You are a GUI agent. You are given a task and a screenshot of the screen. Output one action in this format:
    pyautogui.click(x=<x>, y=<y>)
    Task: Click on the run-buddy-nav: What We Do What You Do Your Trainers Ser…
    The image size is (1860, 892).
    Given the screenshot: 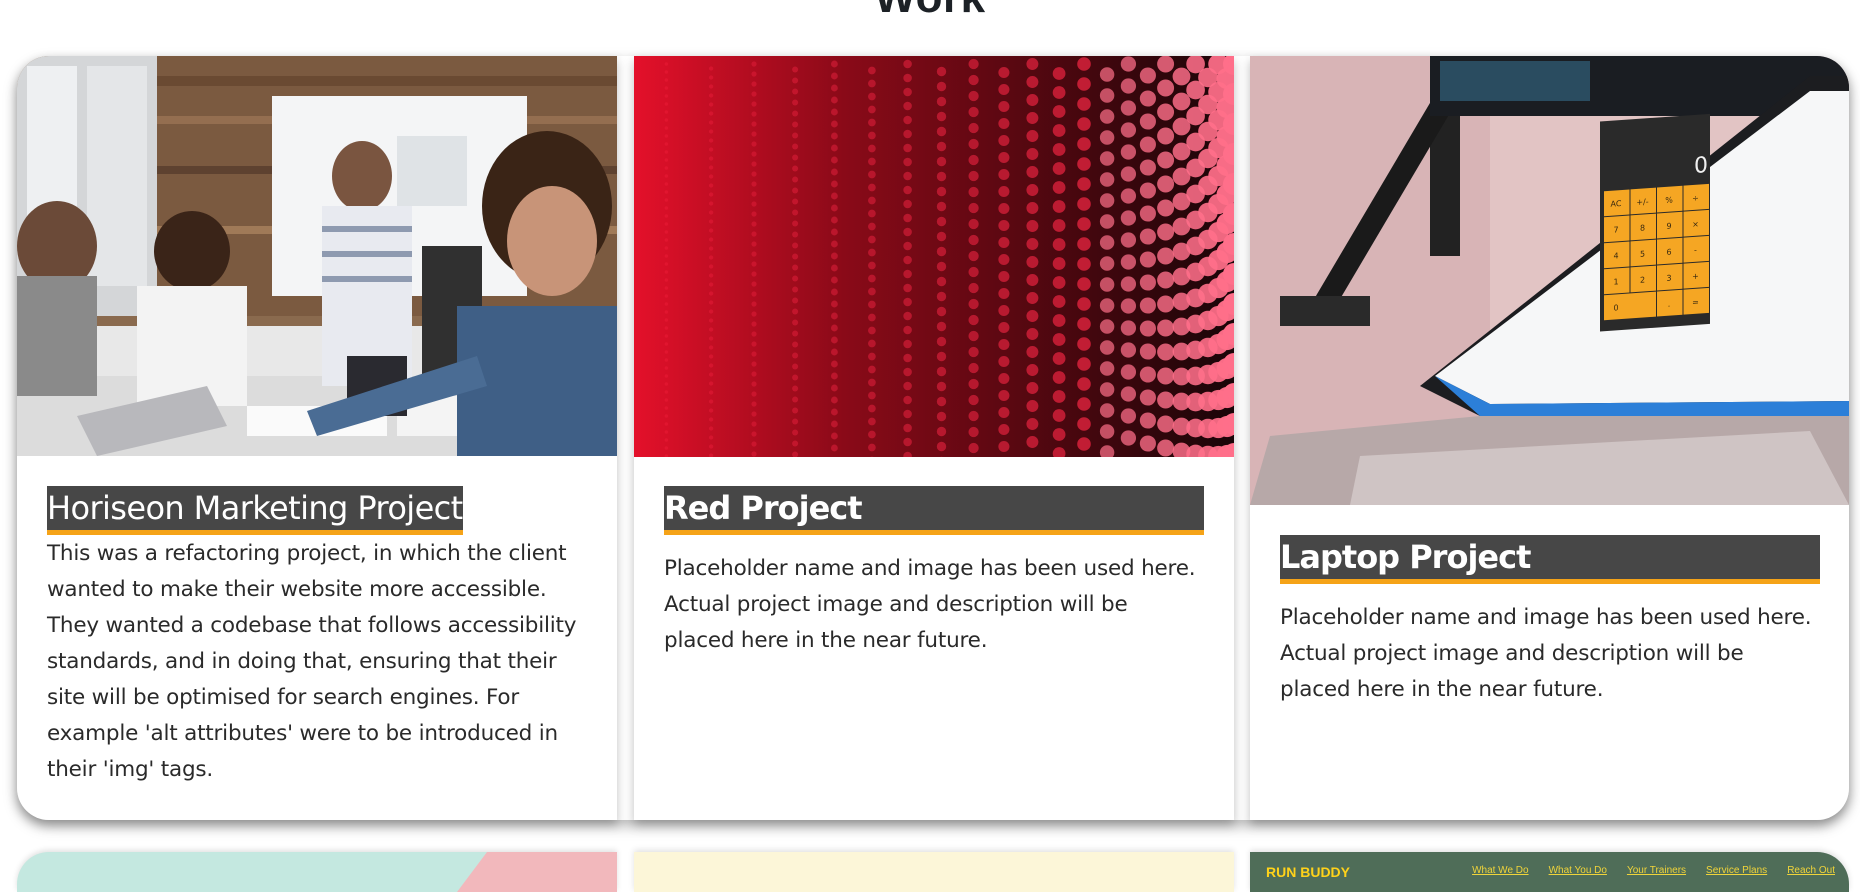 What is the action you would take?
    pyautogui.click(x=1653, y=870)
    